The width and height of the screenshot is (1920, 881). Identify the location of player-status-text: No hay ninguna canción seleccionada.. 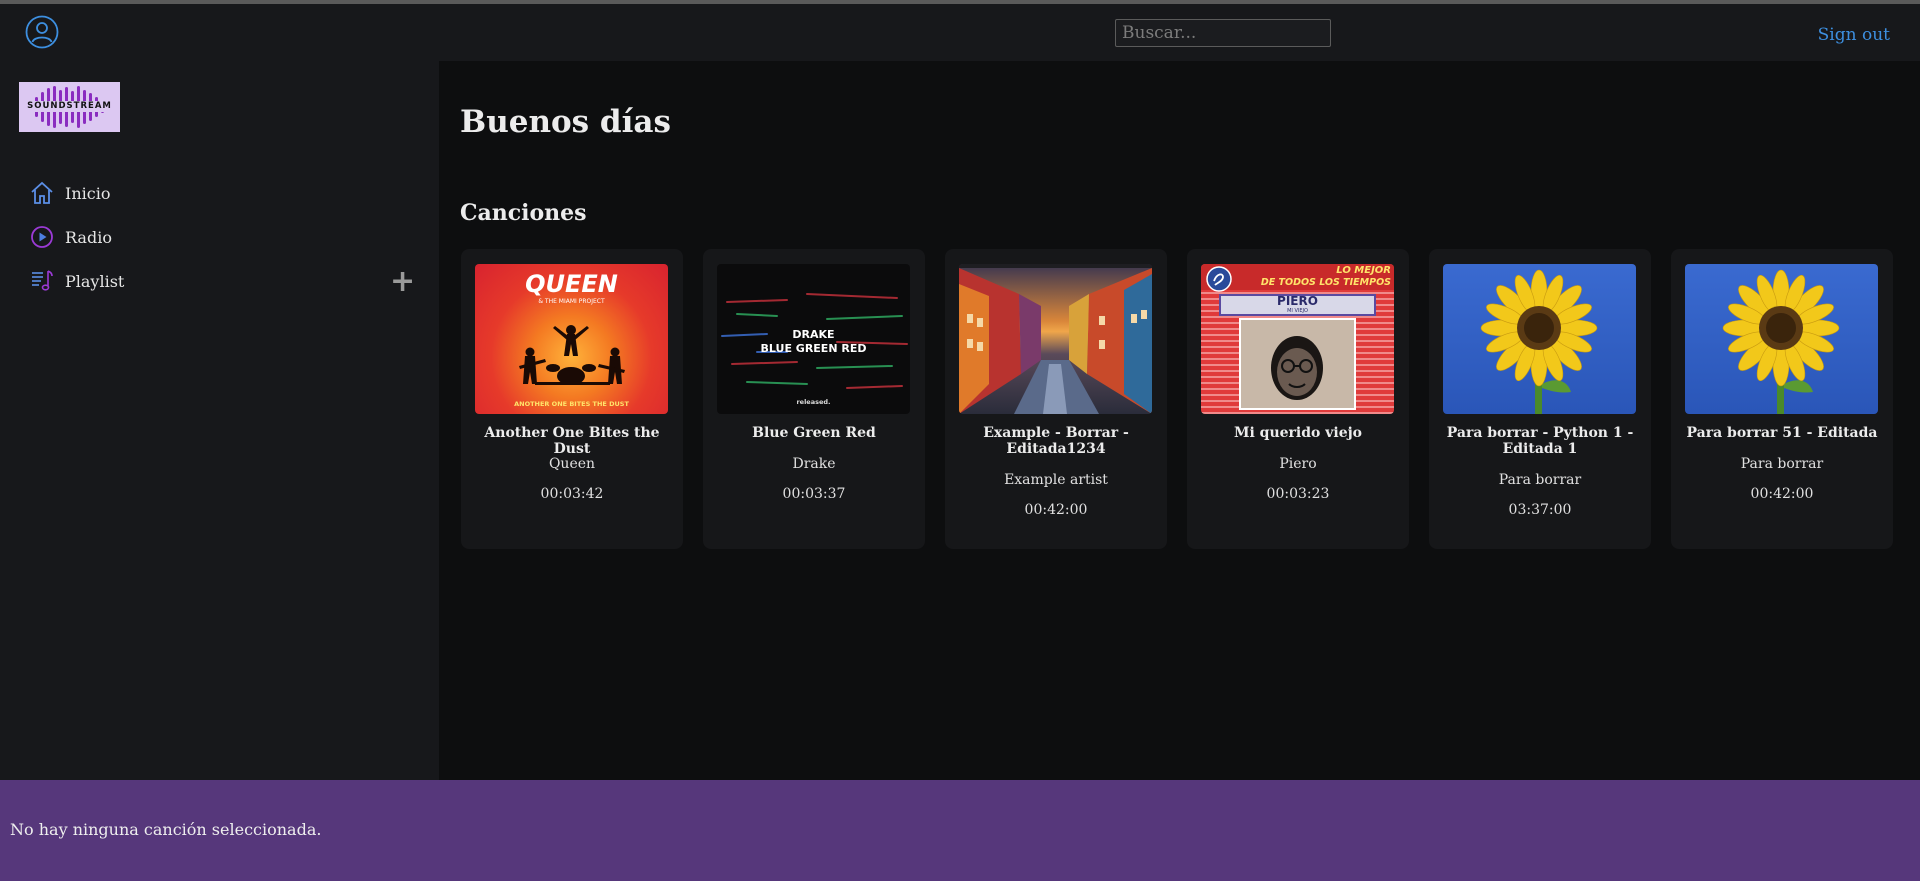
(166, 829).